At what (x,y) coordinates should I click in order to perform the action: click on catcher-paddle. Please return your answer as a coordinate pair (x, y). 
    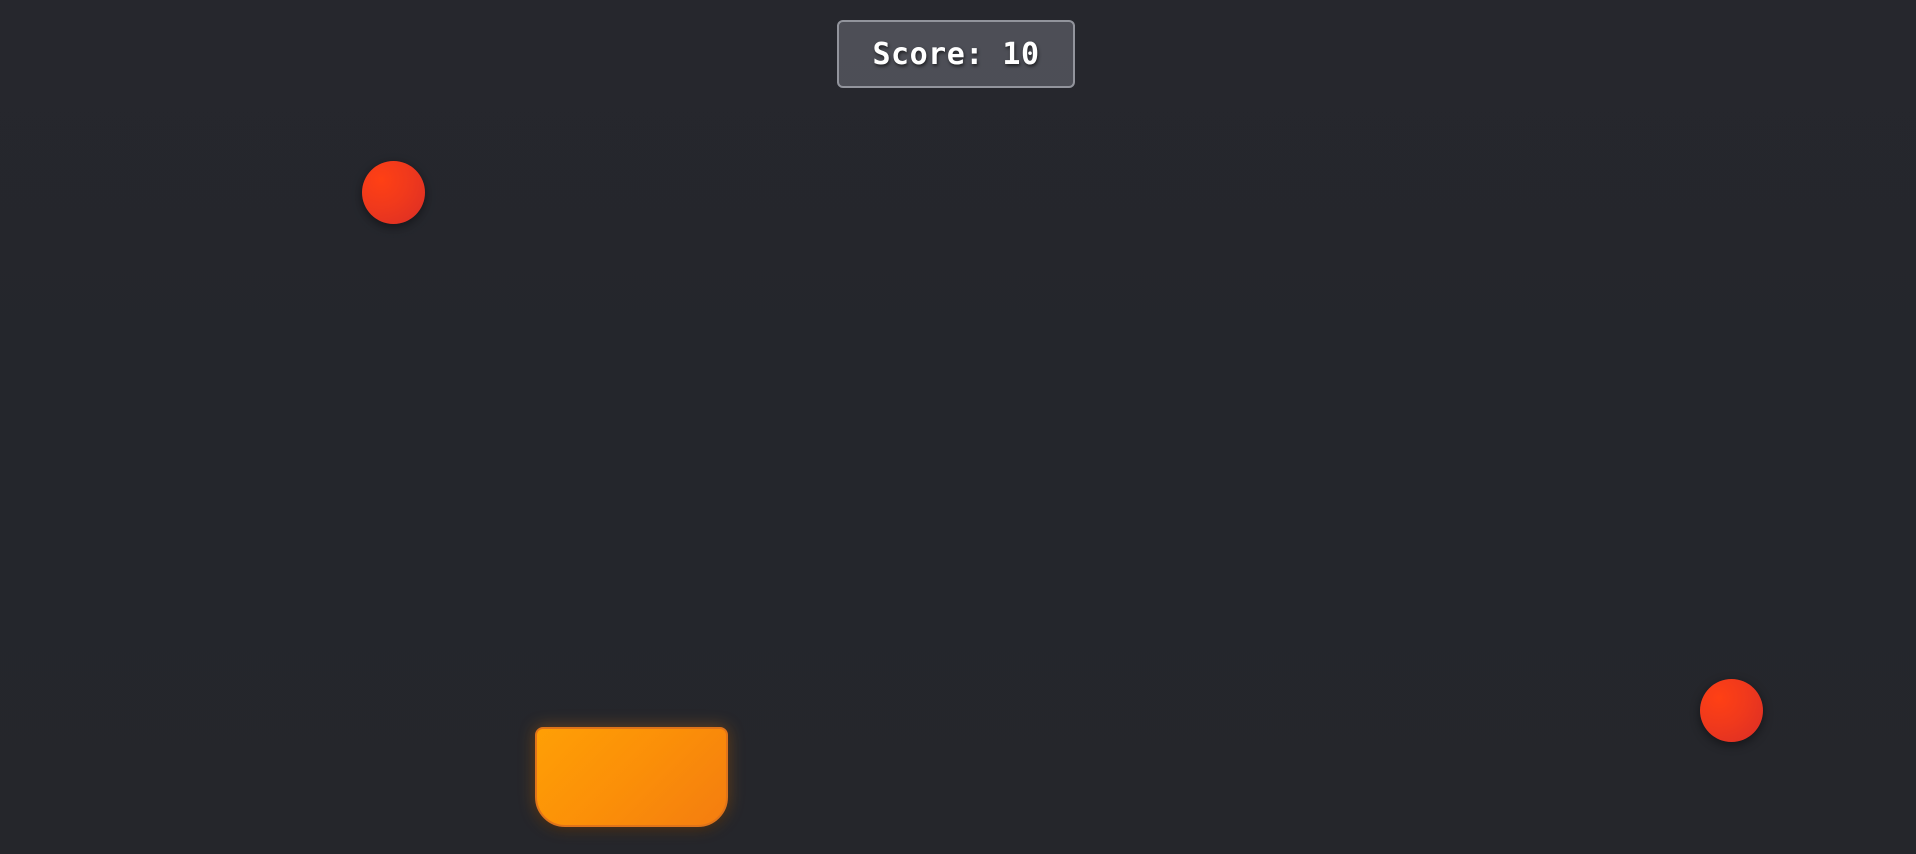
    Looking at the image, I should click on (631, 777).